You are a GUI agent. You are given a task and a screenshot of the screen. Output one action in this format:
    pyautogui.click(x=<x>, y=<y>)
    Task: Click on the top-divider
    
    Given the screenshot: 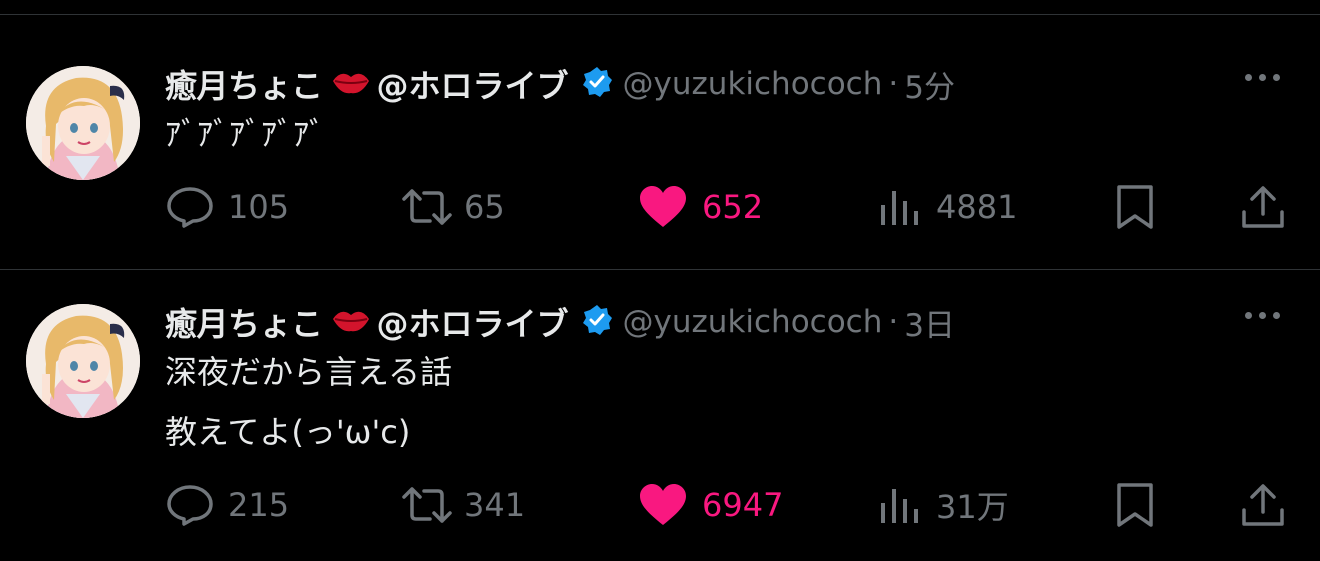 What is the action you would take?
    pyautogui.click(x=660, y=14)
    